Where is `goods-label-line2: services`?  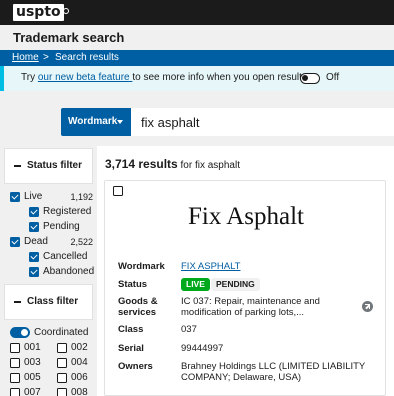 goods-label-line2: services is located at coordinates (137, 312).